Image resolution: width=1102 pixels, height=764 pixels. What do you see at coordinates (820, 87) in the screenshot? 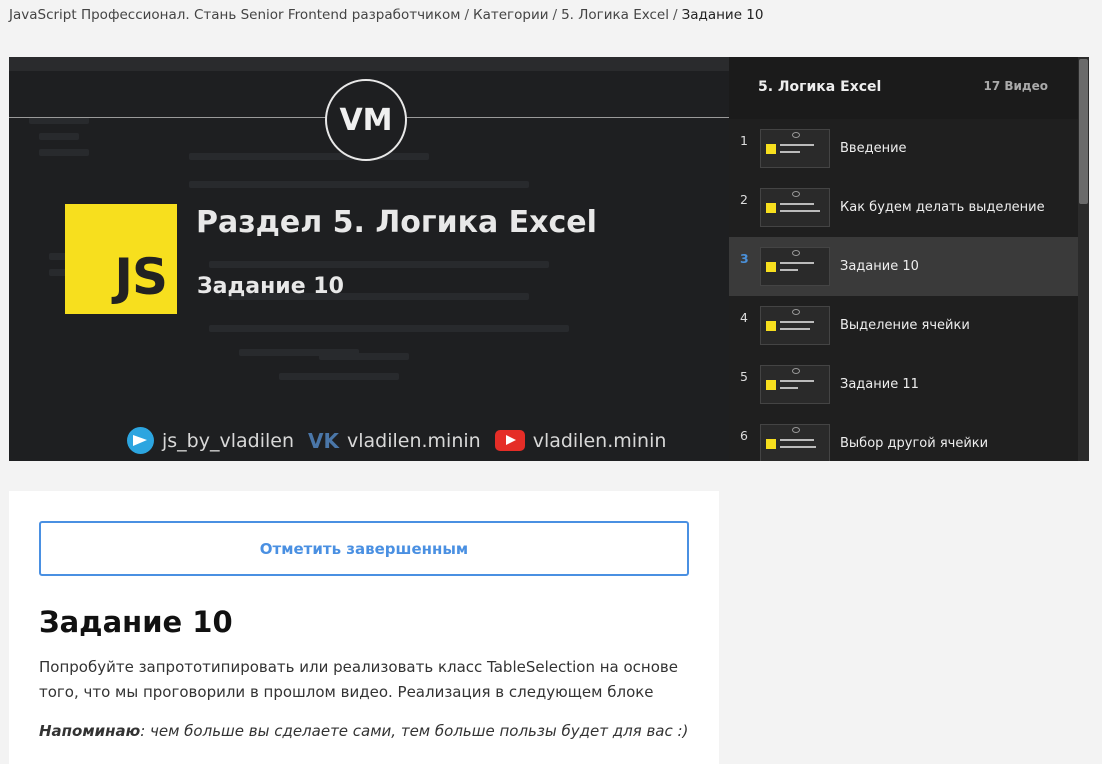
I see `playlist-title: 5. Логика Excel` at bounding box center [820, 87].